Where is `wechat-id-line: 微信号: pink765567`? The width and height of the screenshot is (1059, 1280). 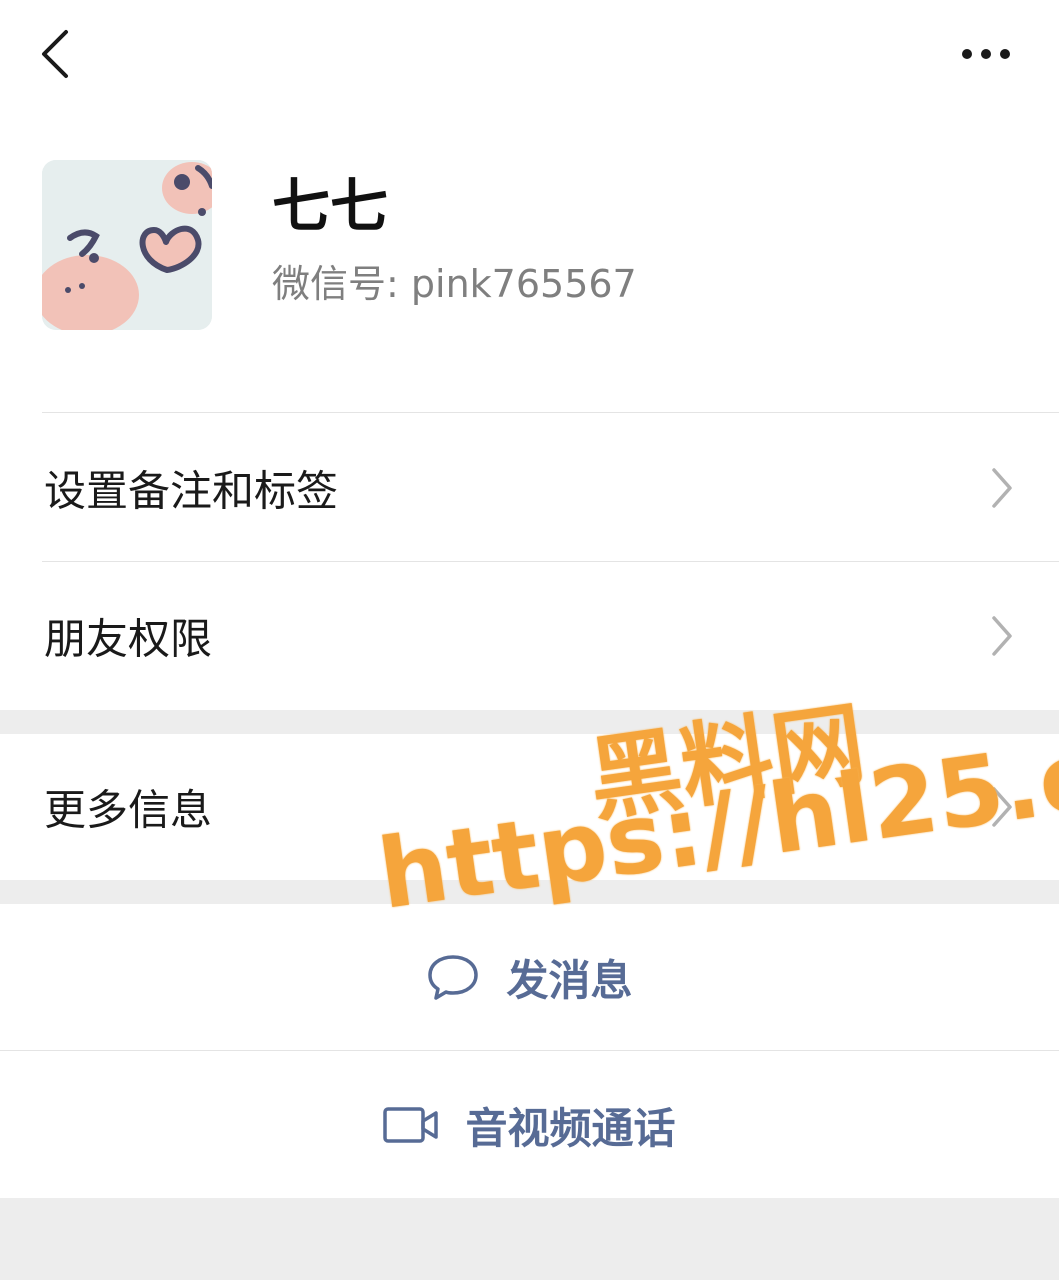 wechat-id-line: 微信号: pink765567 is located at coordinates (454, 284).